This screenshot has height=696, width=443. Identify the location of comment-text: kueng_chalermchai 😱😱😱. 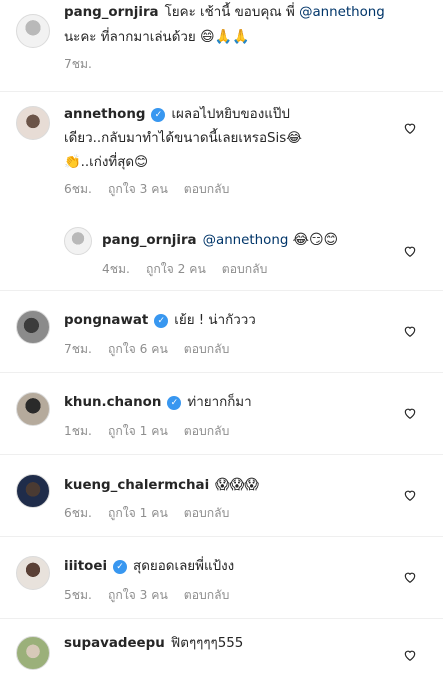
(161, 485).